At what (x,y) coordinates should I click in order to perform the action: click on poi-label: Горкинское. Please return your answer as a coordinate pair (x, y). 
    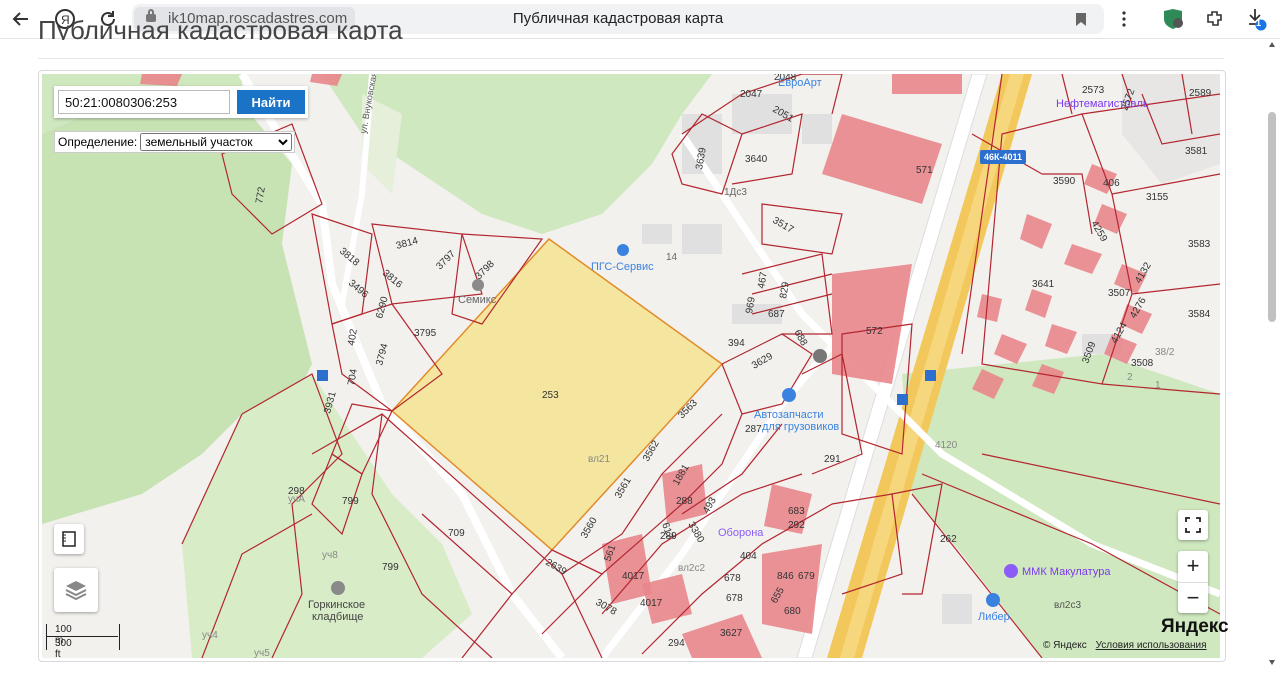
    Looking at the image, I should click on (336, 605).